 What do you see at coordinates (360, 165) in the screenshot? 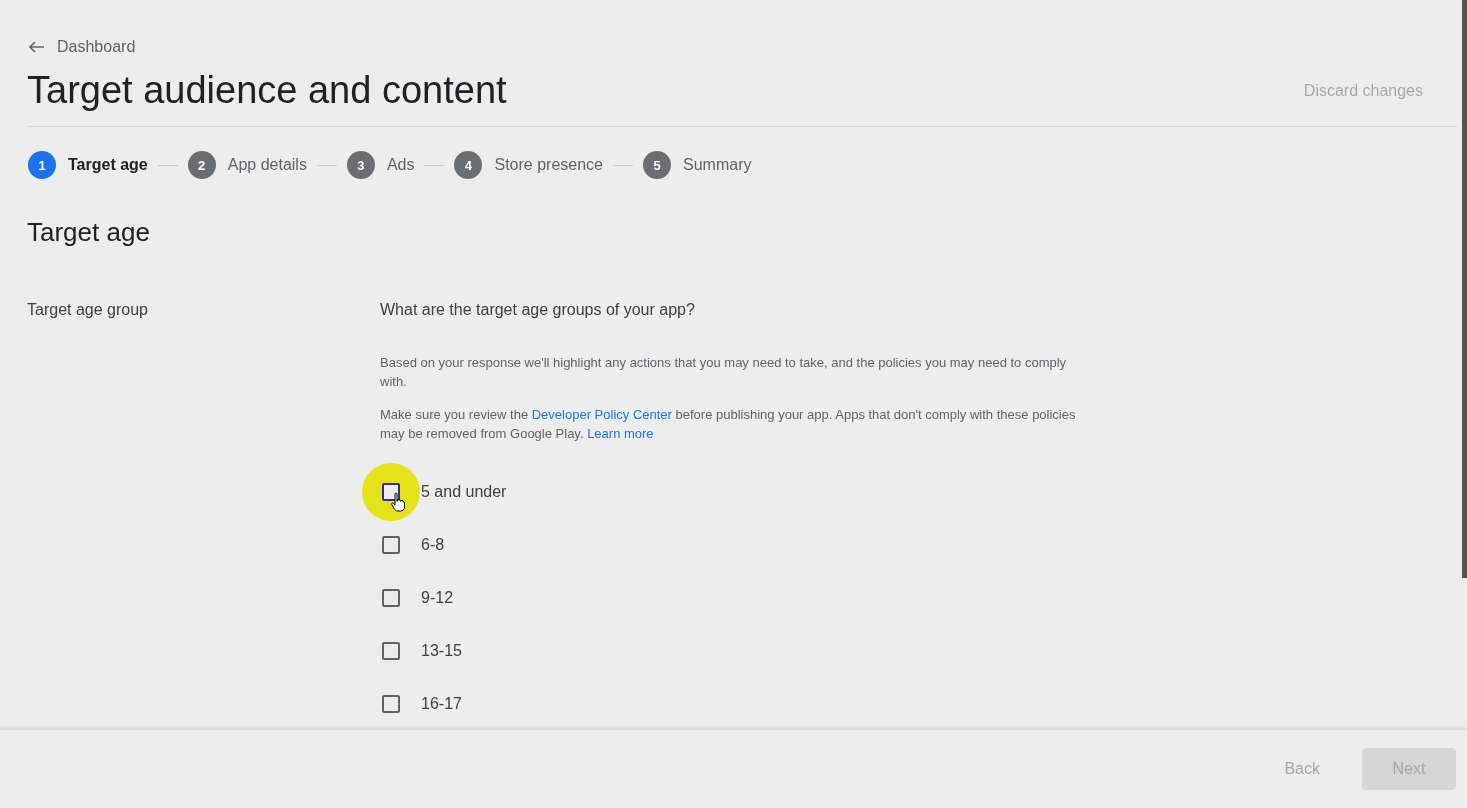
I see `step-number: 3` at bounding box center [360, 165].